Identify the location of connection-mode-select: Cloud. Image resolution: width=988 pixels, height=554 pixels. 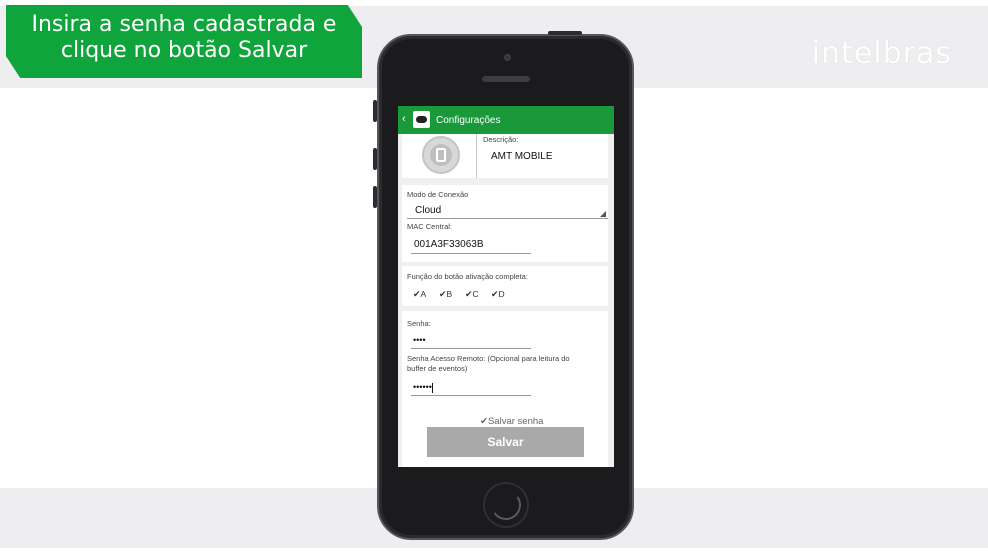
(428, 210).